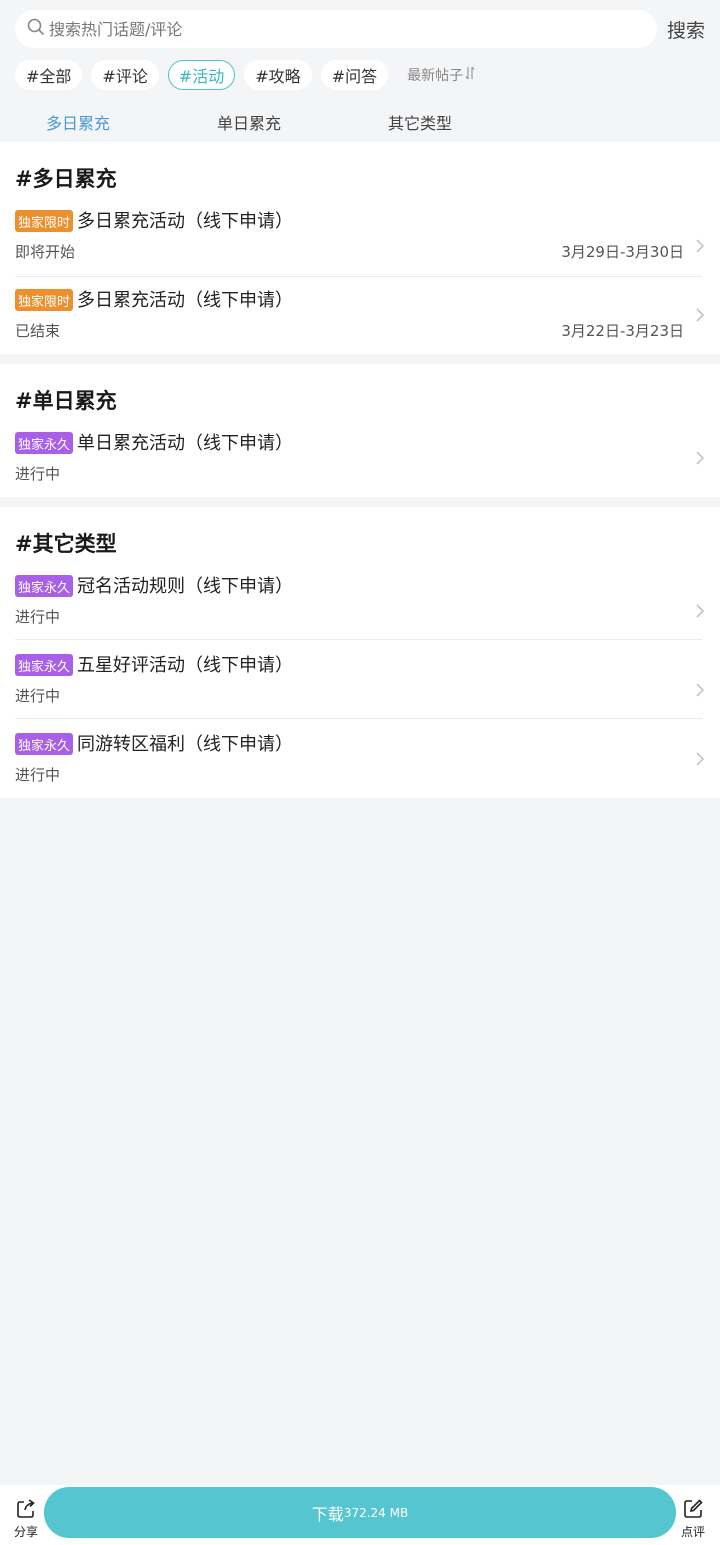 The height and width of the screenshot is (1545, 720). What do you see at coordinates (692, 1532) in the screenshot?
I see `review-label: 点评` at bounding box center [692, 1532].